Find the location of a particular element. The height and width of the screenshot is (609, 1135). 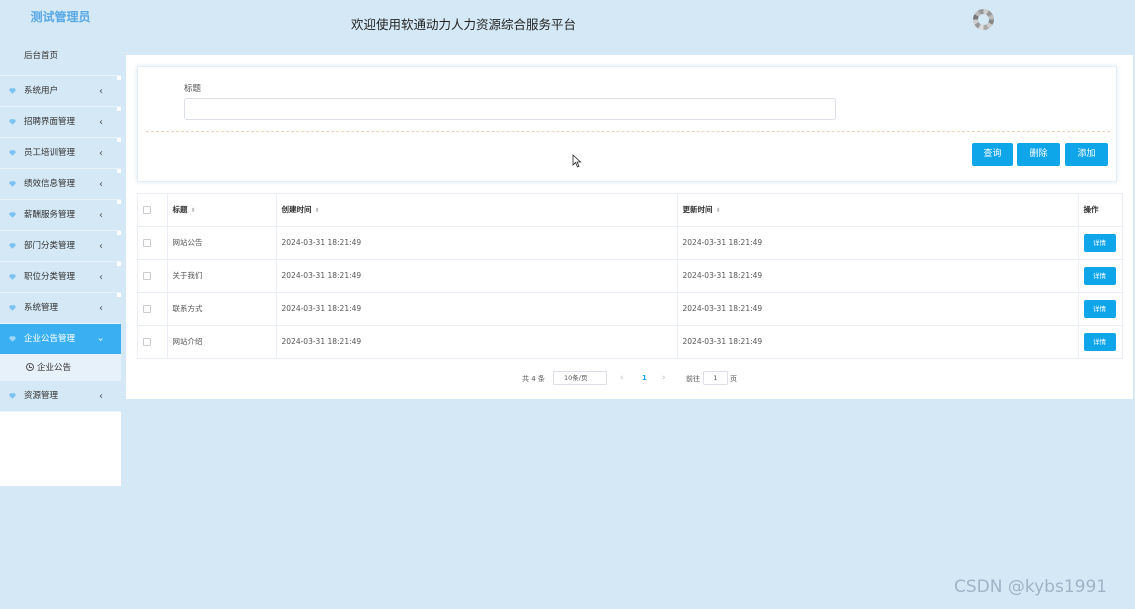

sidebar-item-label: 薪酬服务管理 is located at coordinates (50, 215).